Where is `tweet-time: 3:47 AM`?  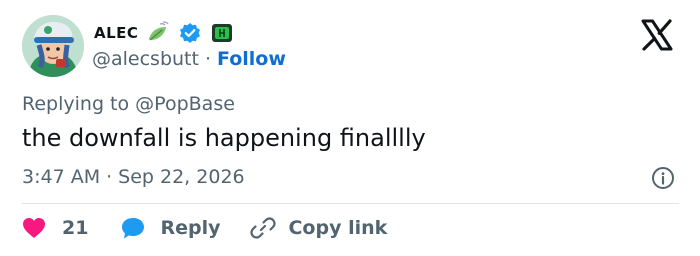 tweet-time: 3:47 AM is located at coordinates (61, 177).